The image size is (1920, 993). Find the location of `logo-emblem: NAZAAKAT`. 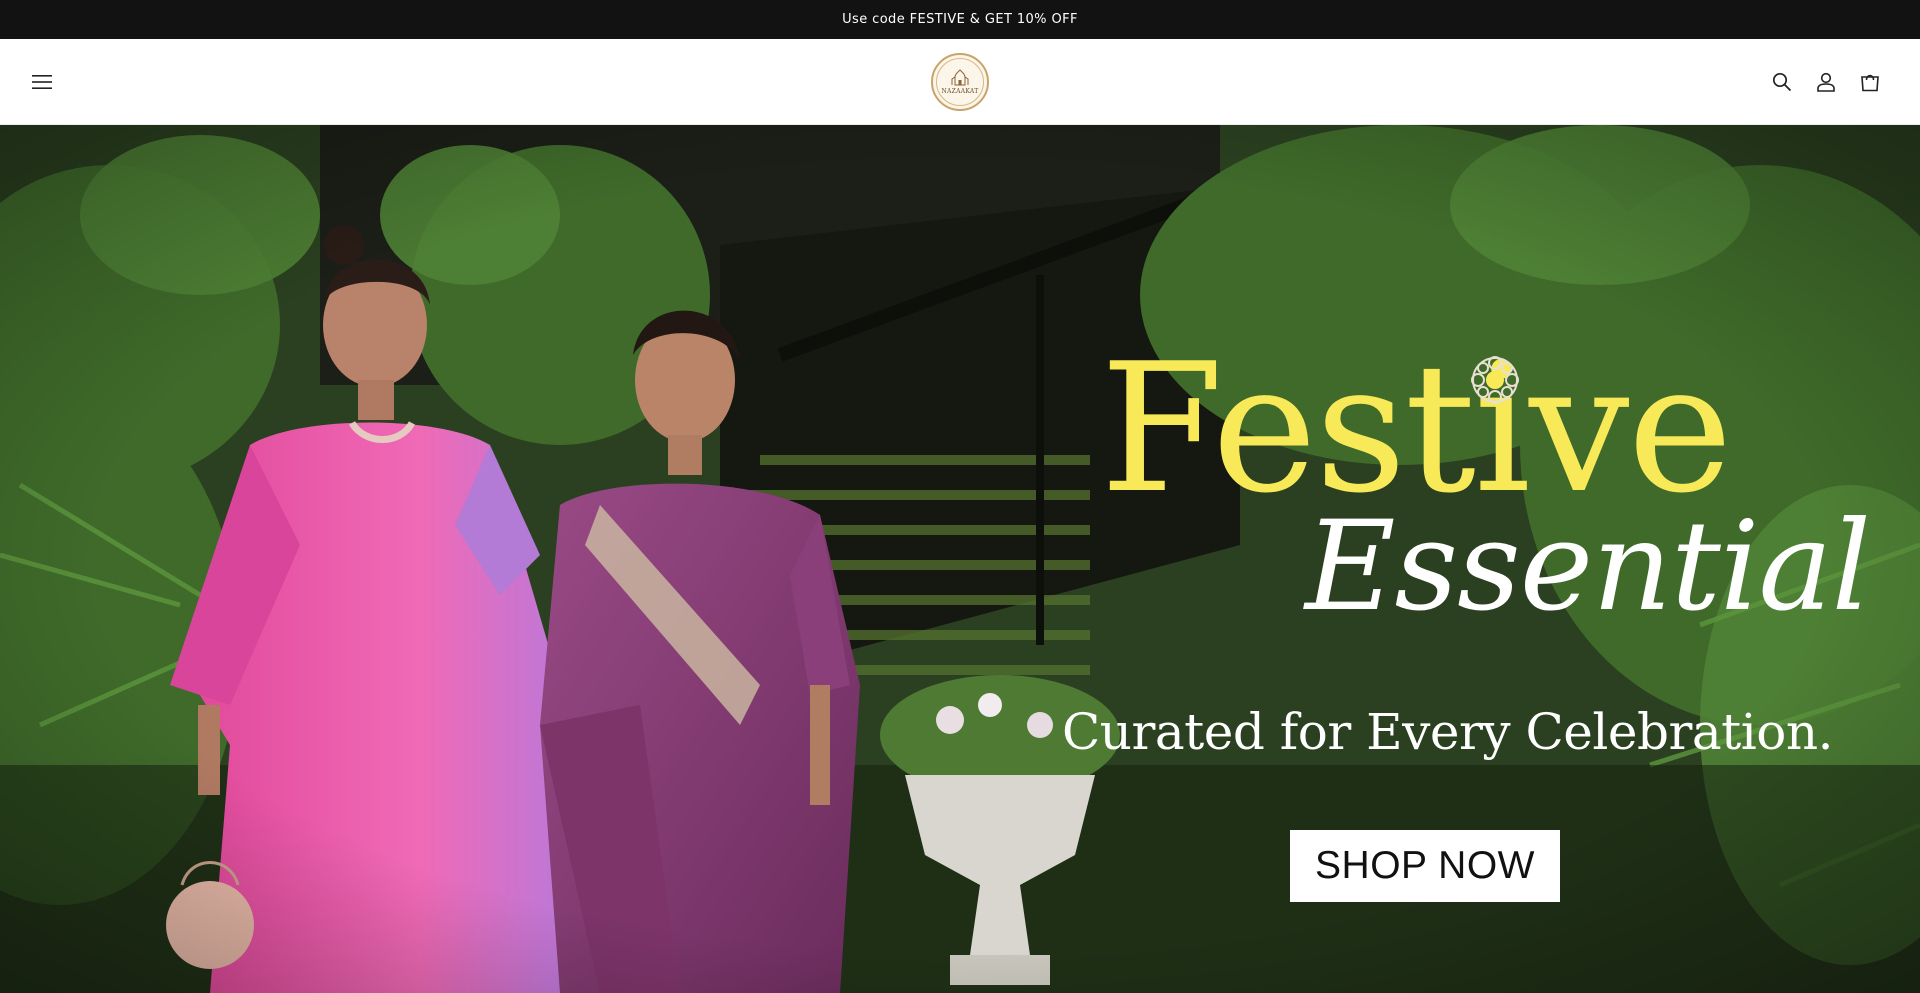

logo-emblem: NAZAAKAT is located at coordinates (960, 82).